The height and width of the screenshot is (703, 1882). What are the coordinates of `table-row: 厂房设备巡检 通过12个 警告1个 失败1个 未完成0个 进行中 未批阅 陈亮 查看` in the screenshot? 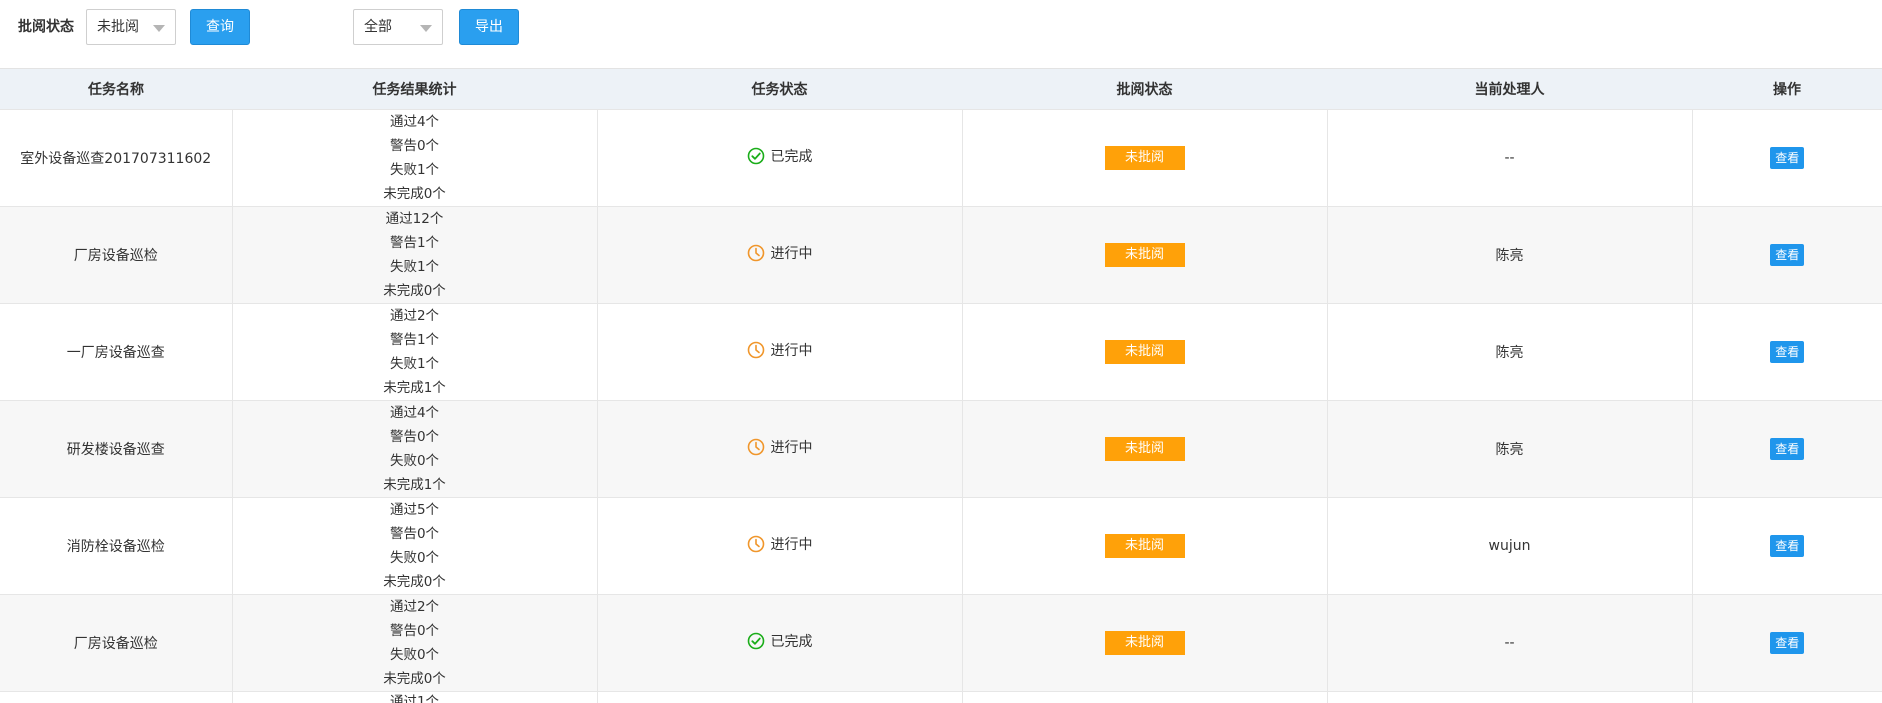 It's located at (941, 255).